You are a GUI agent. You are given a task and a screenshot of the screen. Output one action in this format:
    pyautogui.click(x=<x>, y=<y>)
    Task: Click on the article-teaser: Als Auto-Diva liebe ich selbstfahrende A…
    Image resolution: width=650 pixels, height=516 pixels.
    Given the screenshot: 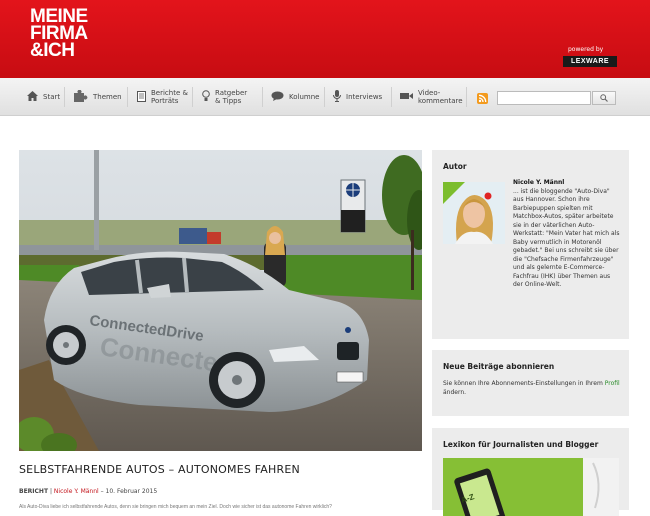 What is the action you would take?
    pyautogui.click(x=175, y=507)
    